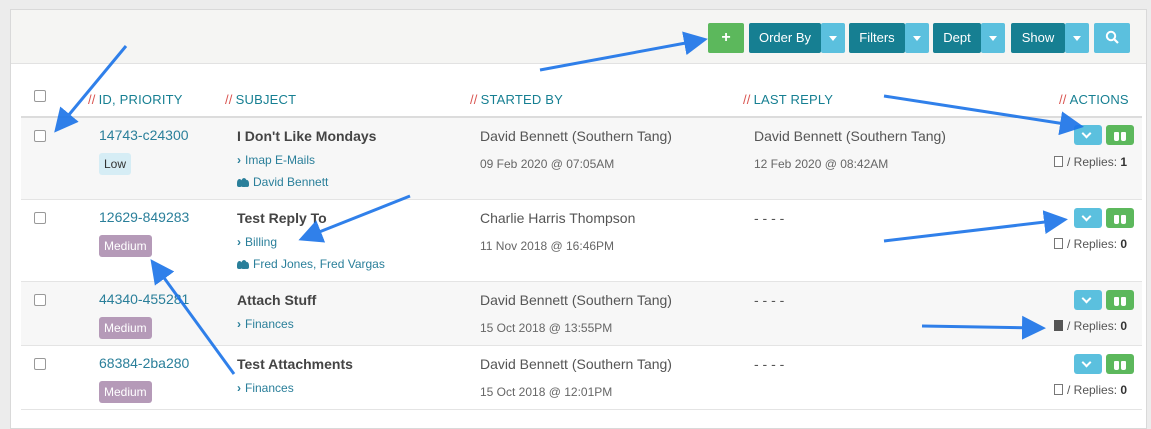 The height and width of the screenshot is (429, 1151). What do you see at coordinates (850, 136) in the screenshot?
I see `last-reply-name: David Bennett (Southern Tang)` at bounding box center [850, 136].